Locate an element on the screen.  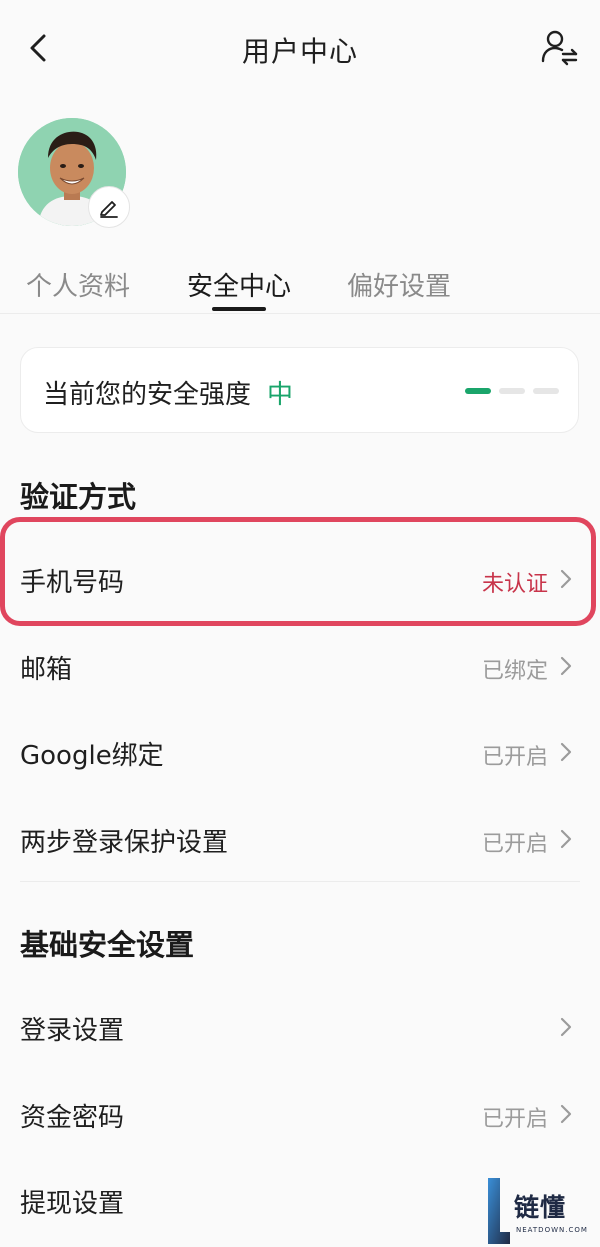
security-strength-label: 当前您的安全强度 is located at coordinates (147, 395).